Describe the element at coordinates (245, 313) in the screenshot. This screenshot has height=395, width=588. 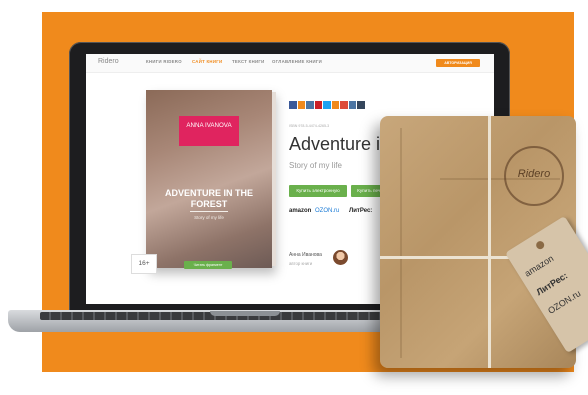
I see `laptop-hinge` at that location.